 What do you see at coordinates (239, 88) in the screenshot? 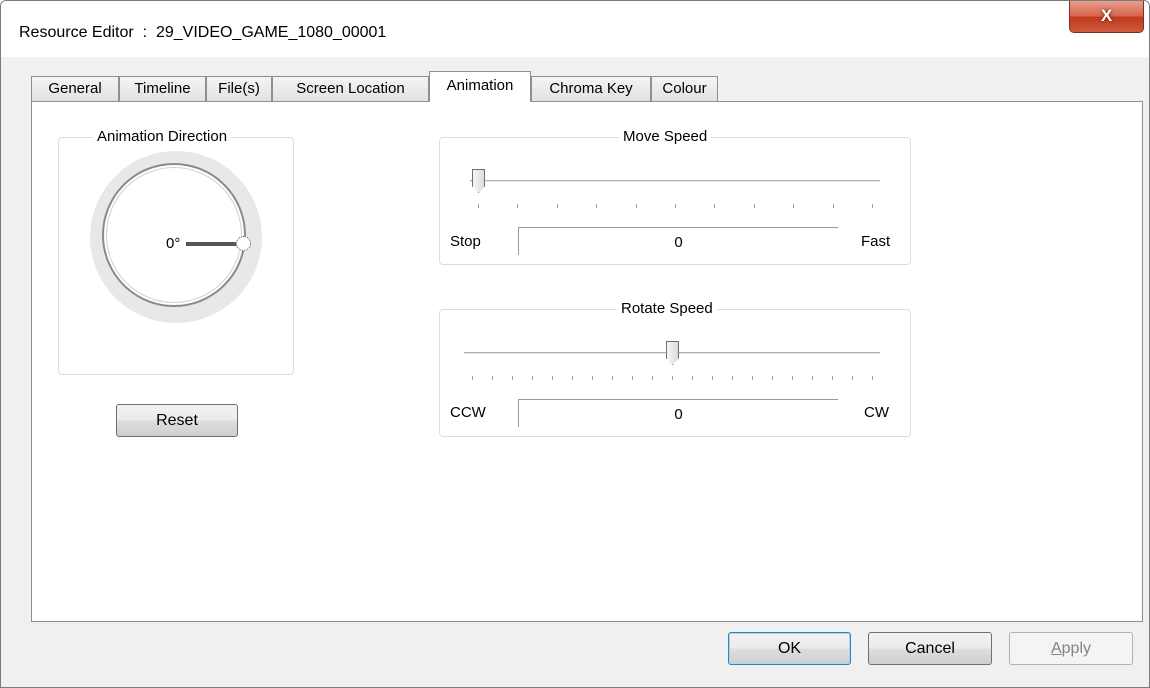
I see `tab-files: File(s)` at bounding box center [239, 88].